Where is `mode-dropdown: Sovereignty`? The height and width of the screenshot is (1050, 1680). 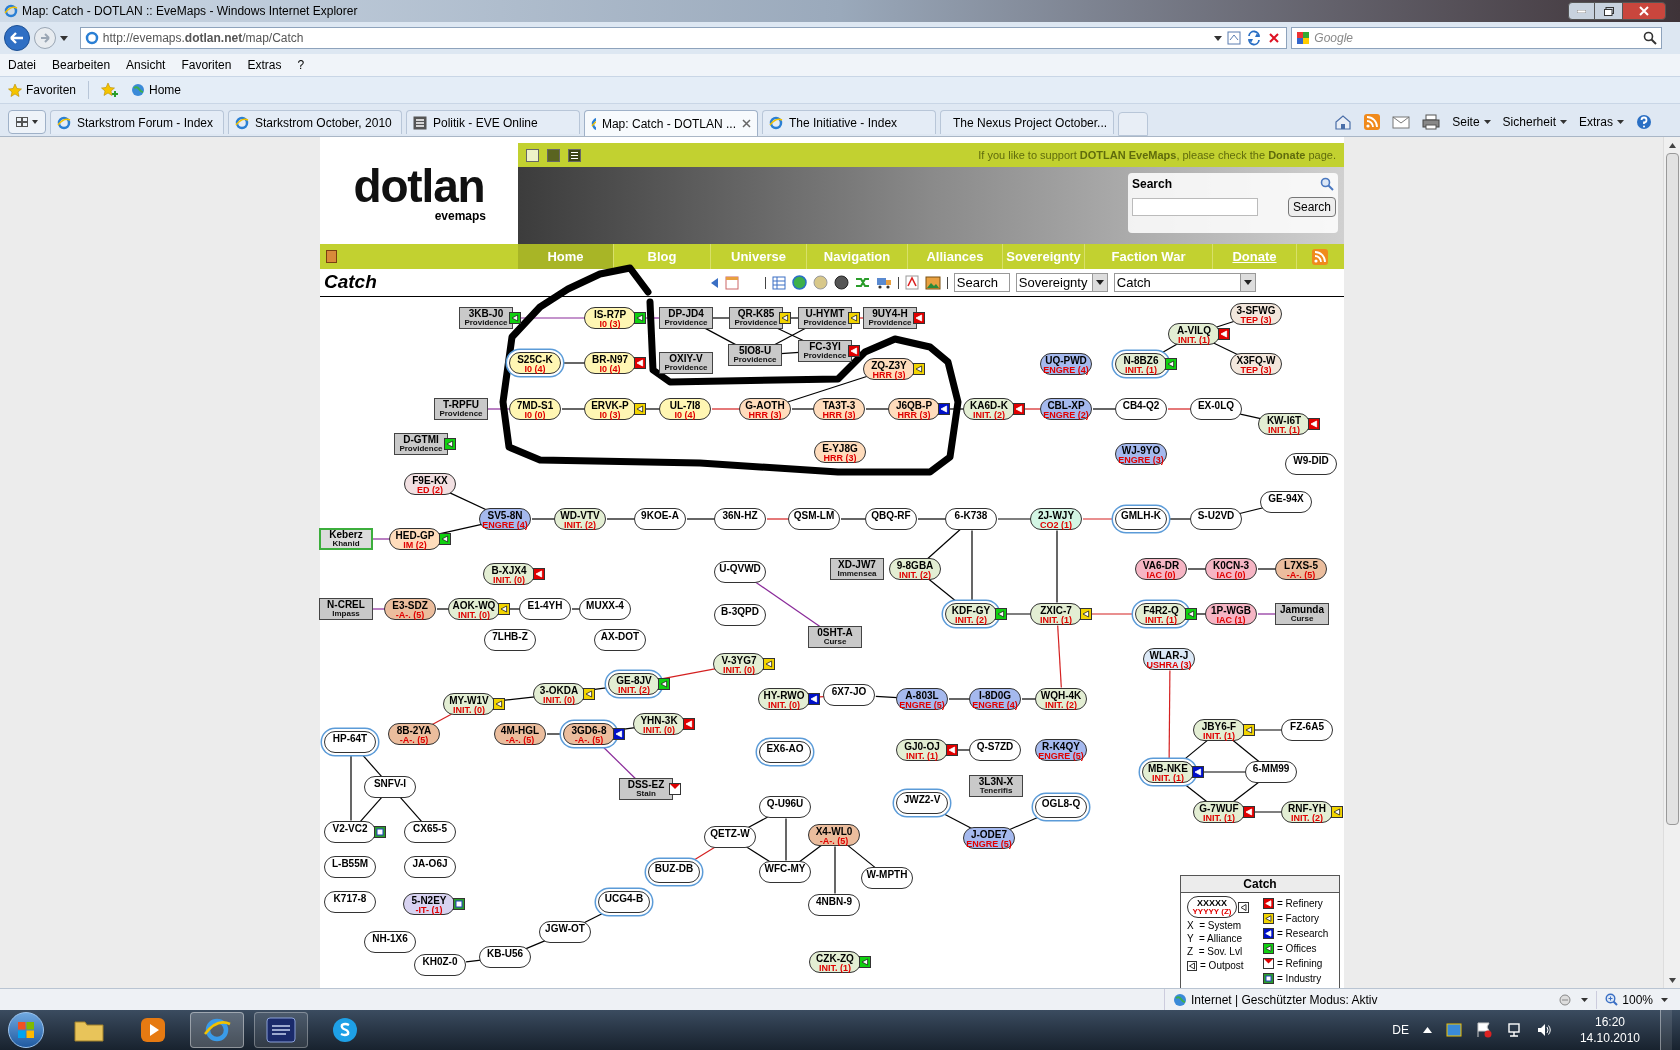 mode-dropdown: Sovereignty is located at coordinates (1061, 282).